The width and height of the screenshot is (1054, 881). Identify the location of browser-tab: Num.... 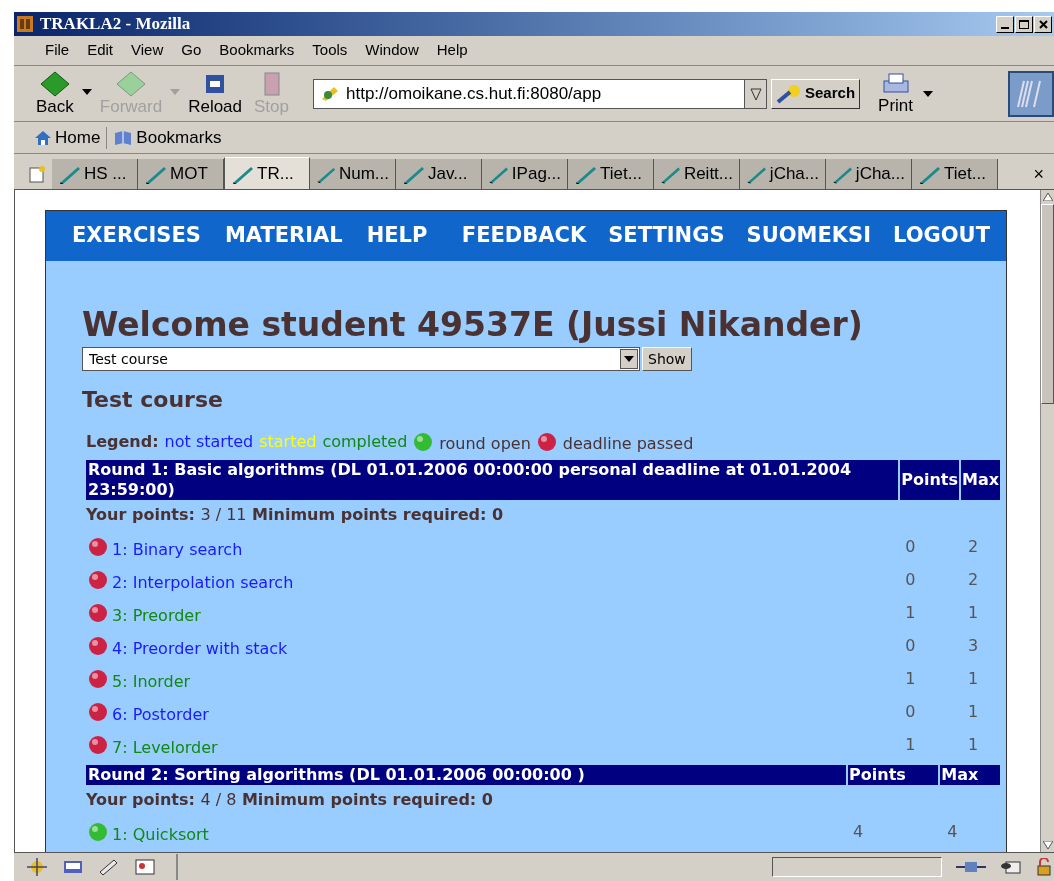
(353, 174).